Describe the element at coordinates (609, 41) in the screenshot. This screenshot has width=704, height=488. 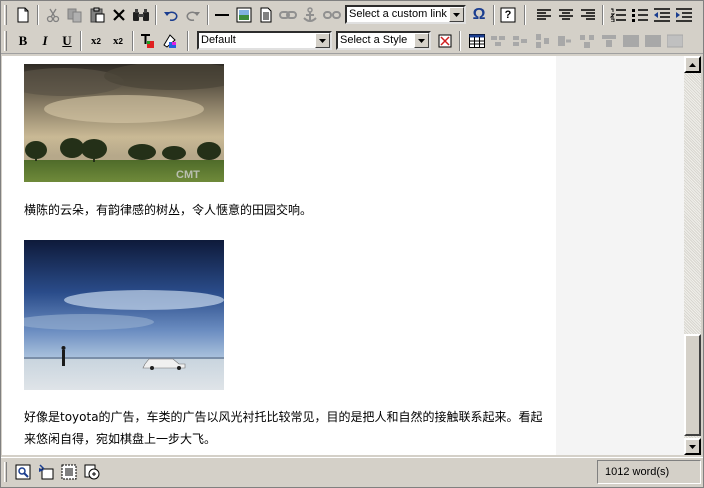
I see `split-cell-icon` at that location.